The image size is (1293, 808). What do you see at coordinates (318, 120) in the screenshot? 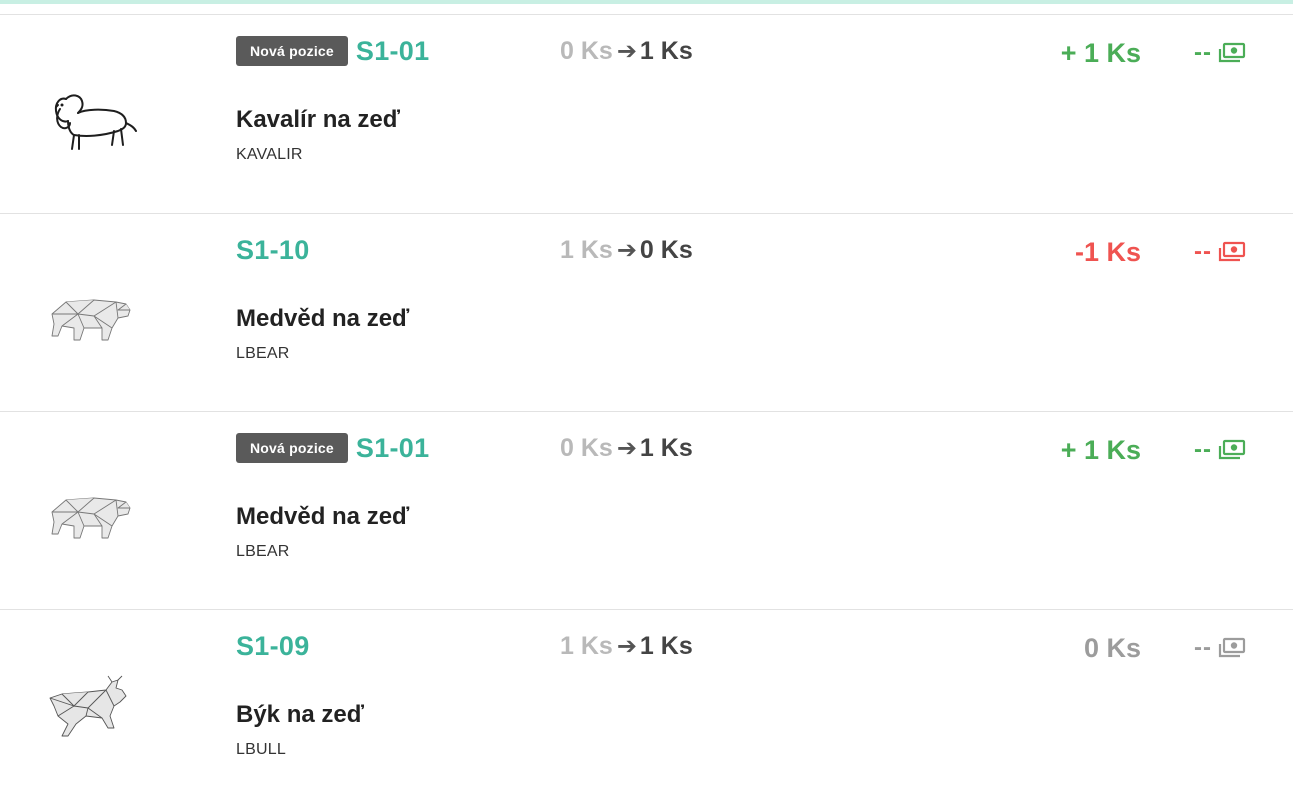
I see `product-name: Kavalír na zeď` at bounding box center [318, 120].